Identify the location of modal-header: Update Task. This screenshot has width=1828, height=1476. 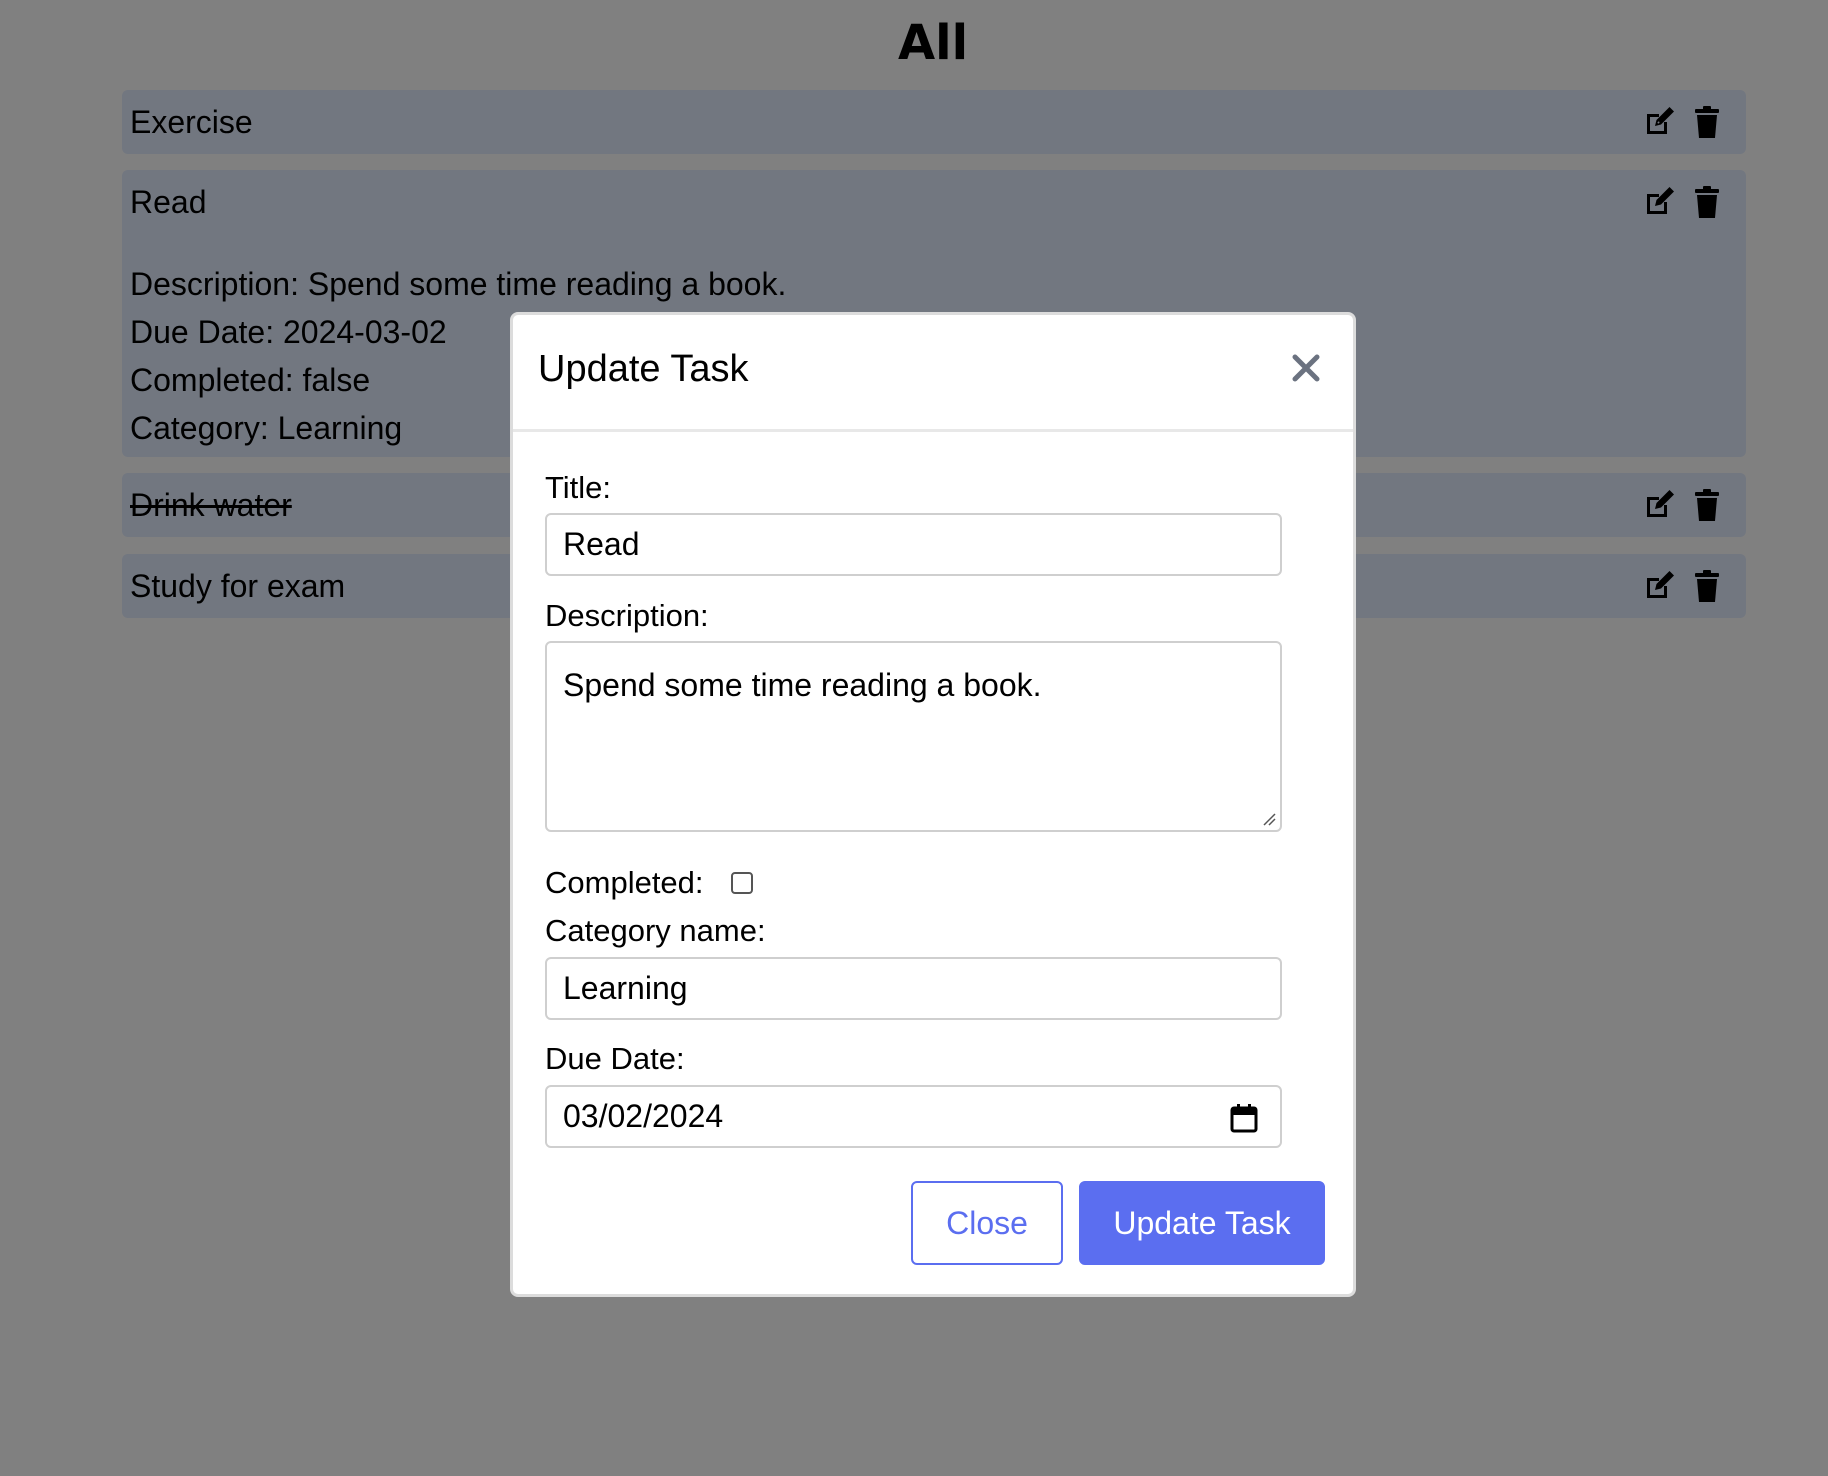
(933, 373).